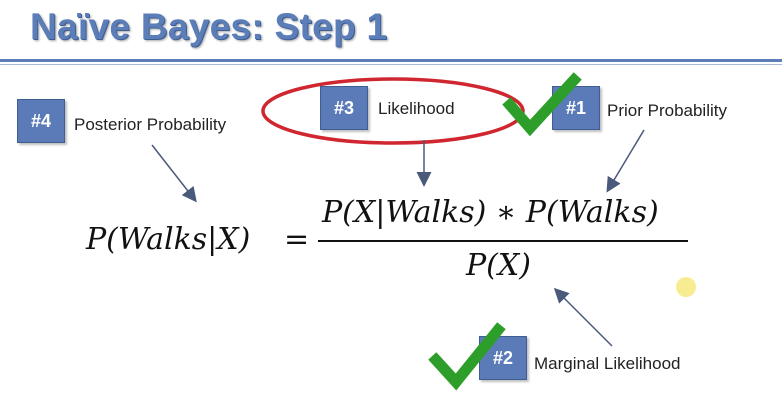 The height and width of the screenshot is (411, 782). What do you see at coordinates (467, 356) in the screenshot?
I see `checkmark-icon` at bounding box center [467, 356].